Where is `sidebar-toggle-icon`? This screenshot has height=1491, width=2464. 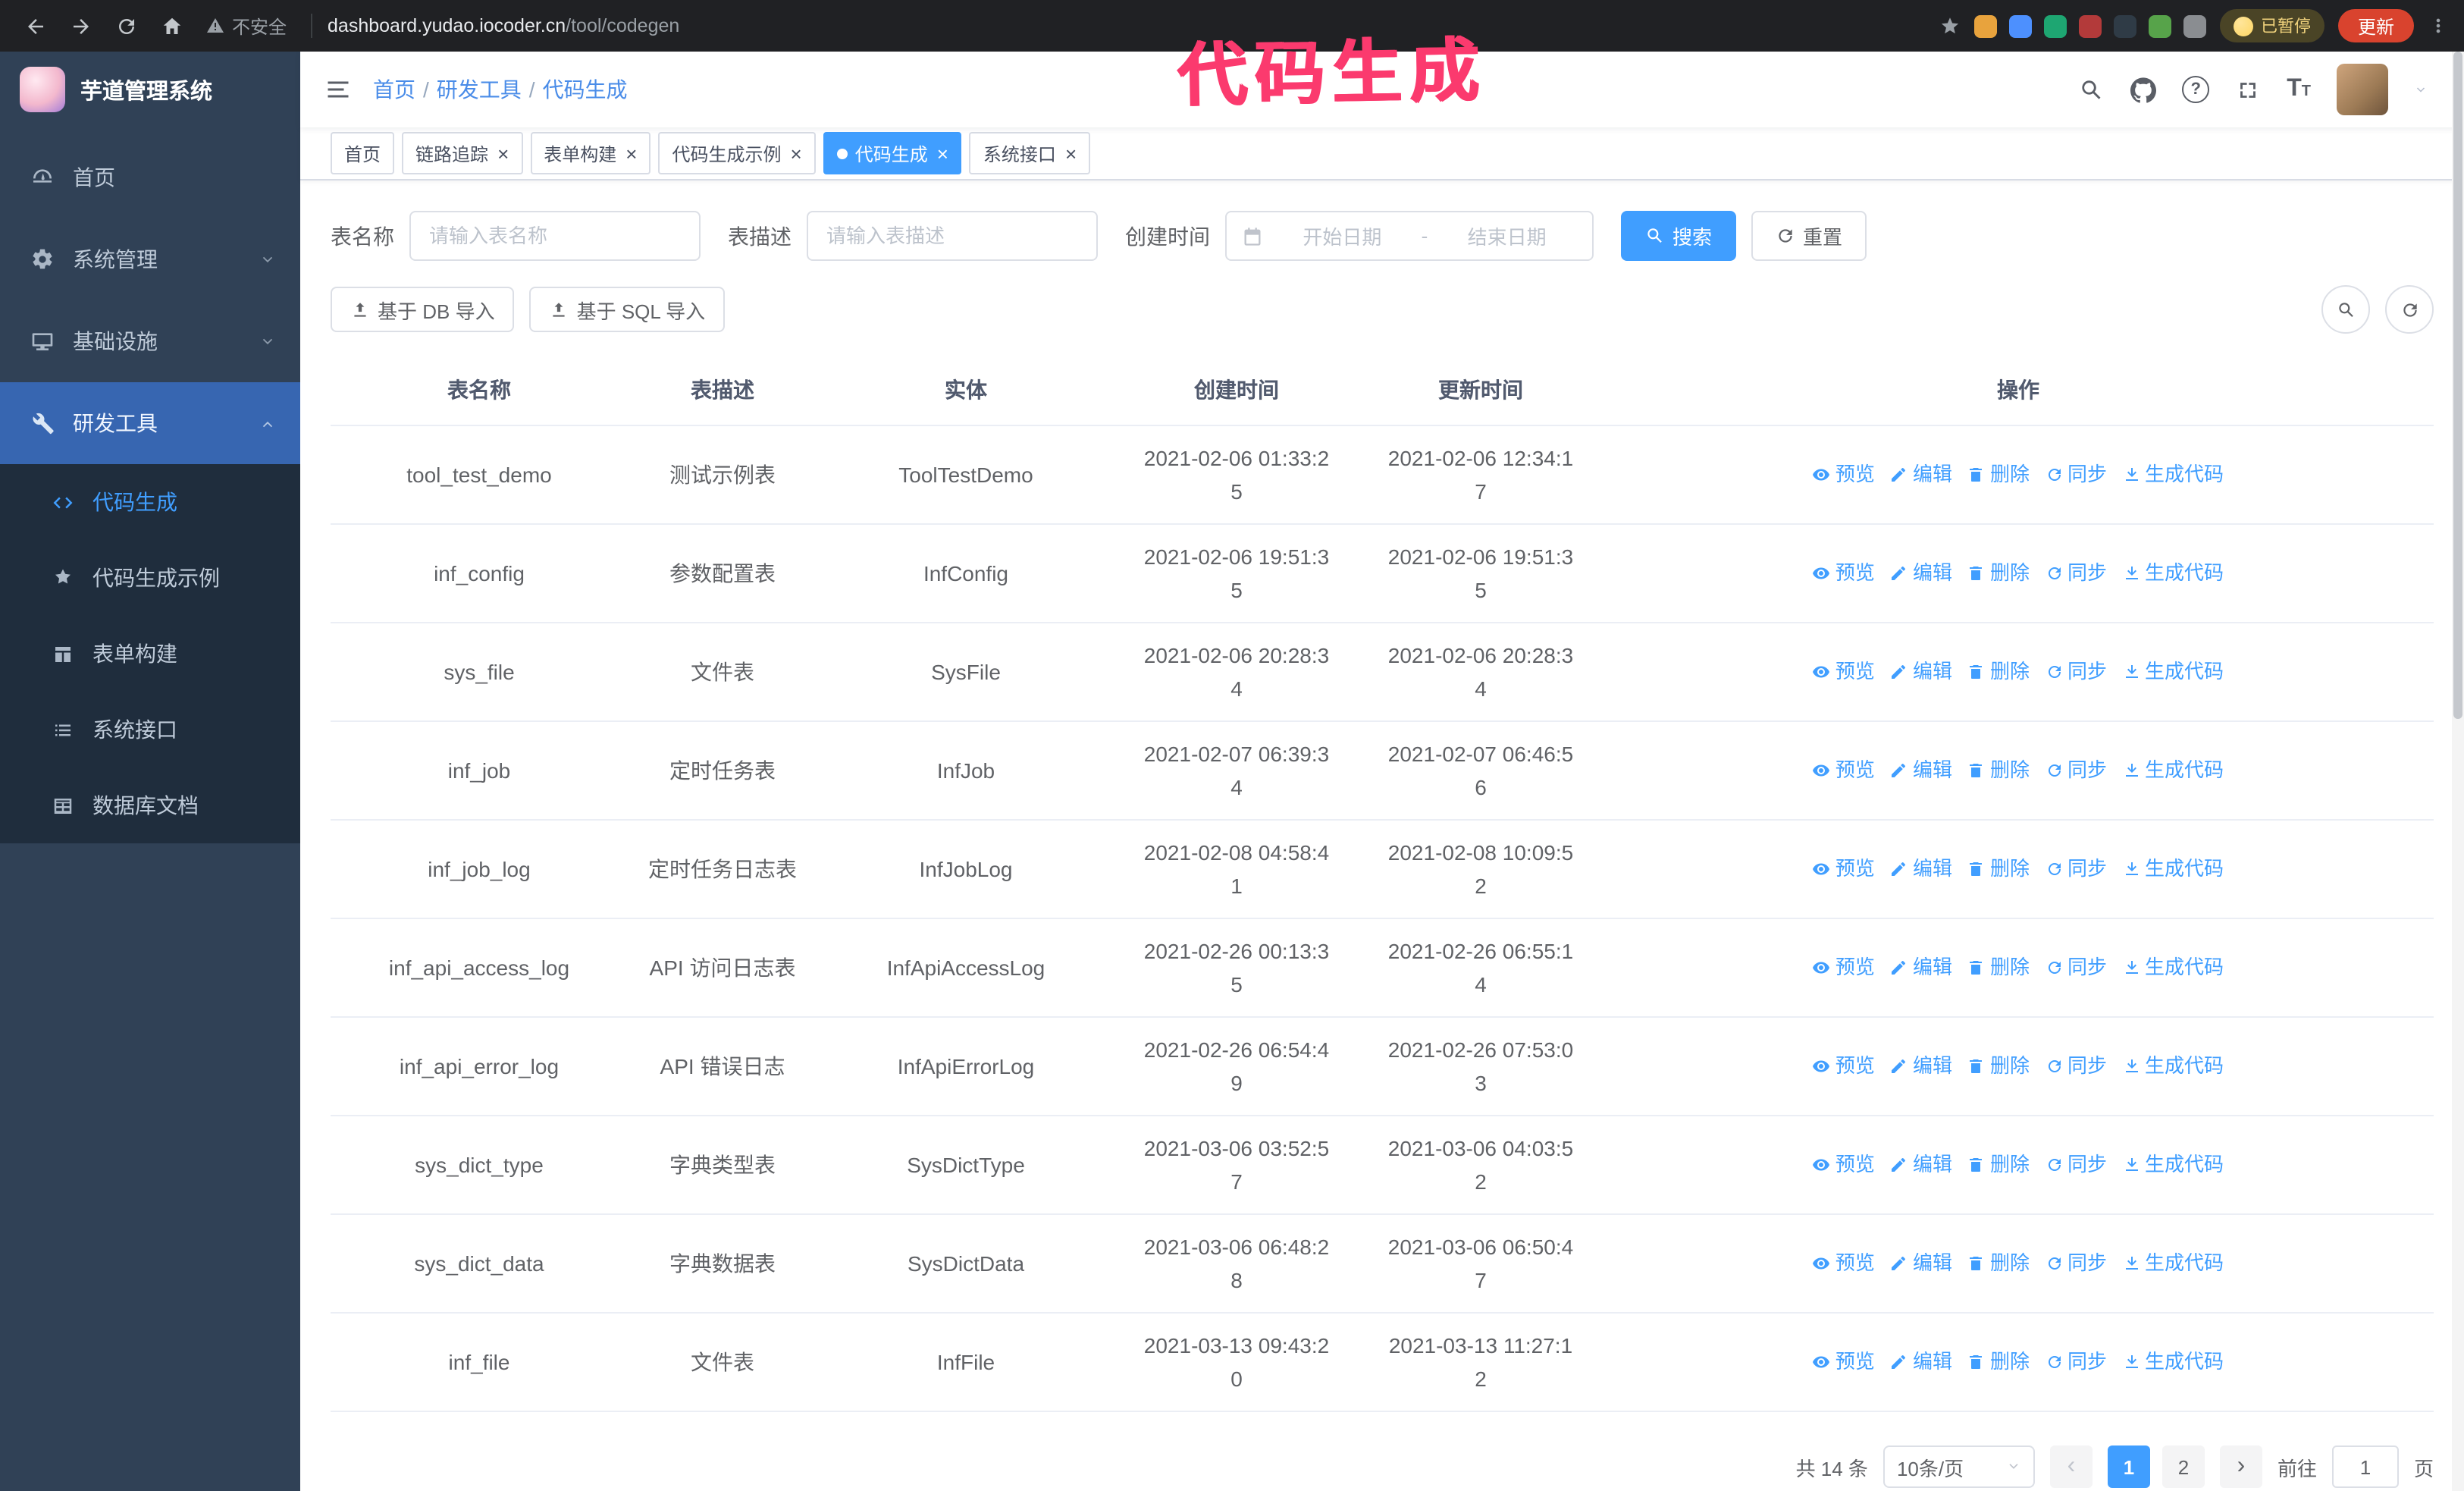 sidebar-toggle-icon is located at coordinates (338, 89).